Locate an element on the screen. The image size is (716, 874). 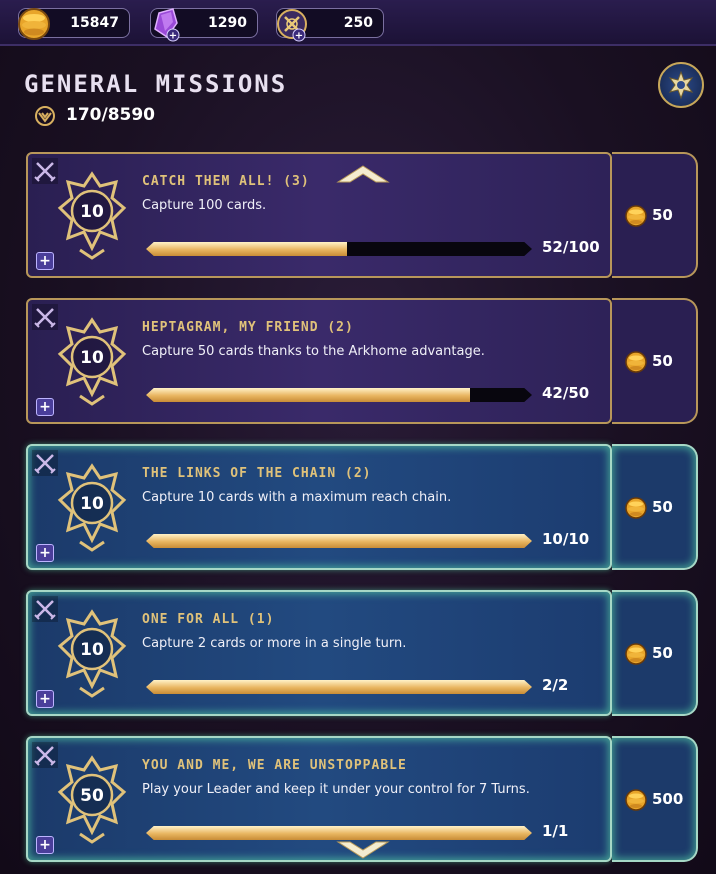
crystal-currency: + 1290 is located at coordinates (204, 25).